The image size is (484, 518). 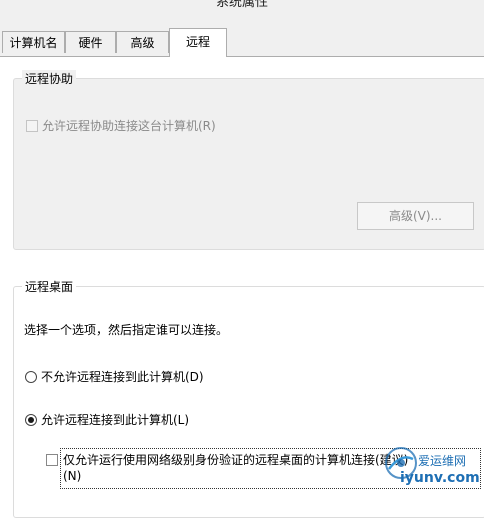 I want to click on tab-advanced: 高级, so click(x=142, y=42).